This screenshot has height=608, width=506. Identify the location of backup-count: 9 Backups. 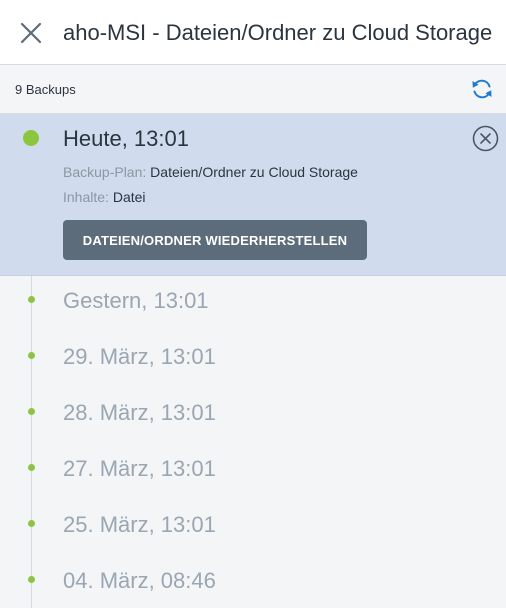
(45, 89).